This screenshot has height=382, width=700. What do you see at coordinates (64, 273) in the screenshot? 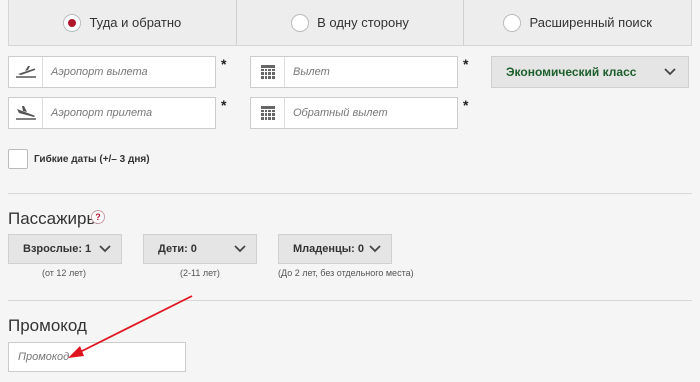
I see `adults-note: (от 12 лет)` at bounding box center [64, 273].